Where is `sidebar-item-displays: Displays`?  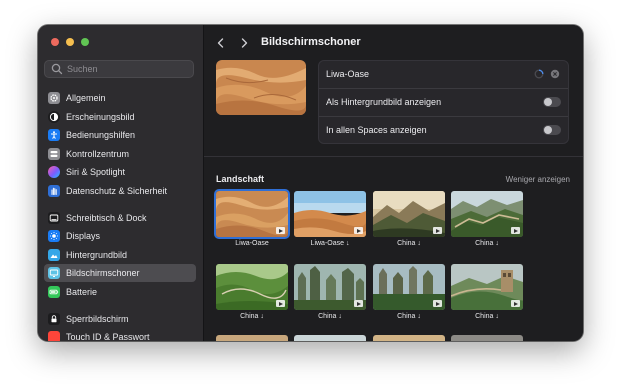 sidebar-item-displays: Displays is located at coordinates (120, 236).